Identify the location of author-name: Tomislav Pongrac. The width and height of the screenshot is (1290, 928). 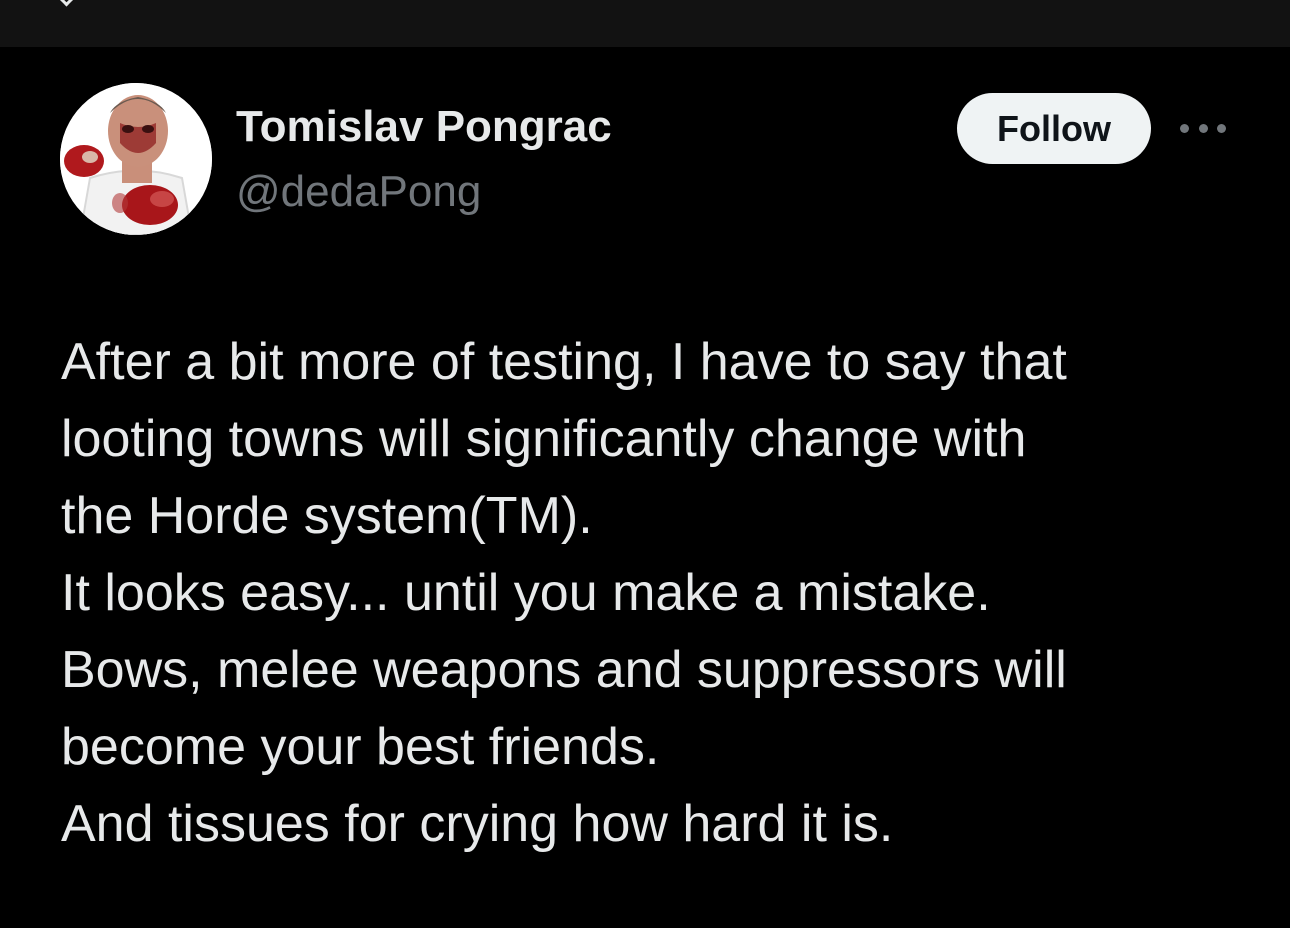
(424, 127).